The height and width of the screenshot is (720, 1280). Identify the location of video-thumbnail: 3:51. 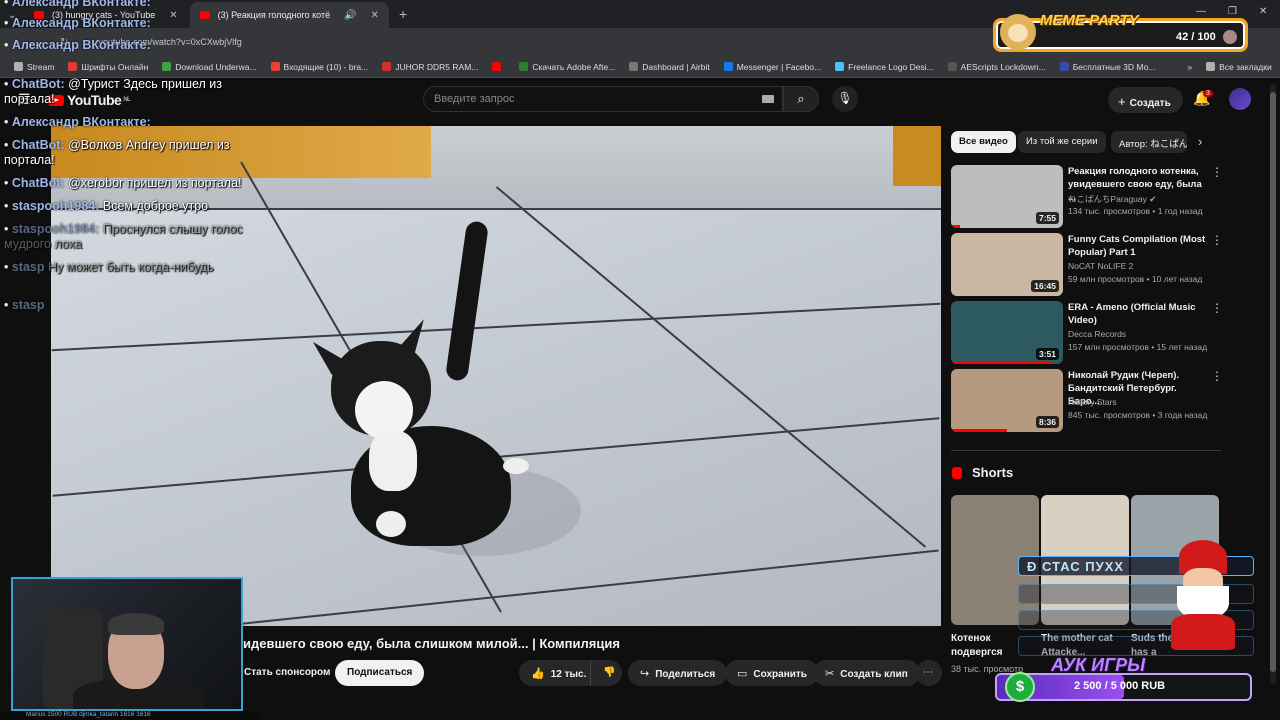
(1007, 332).